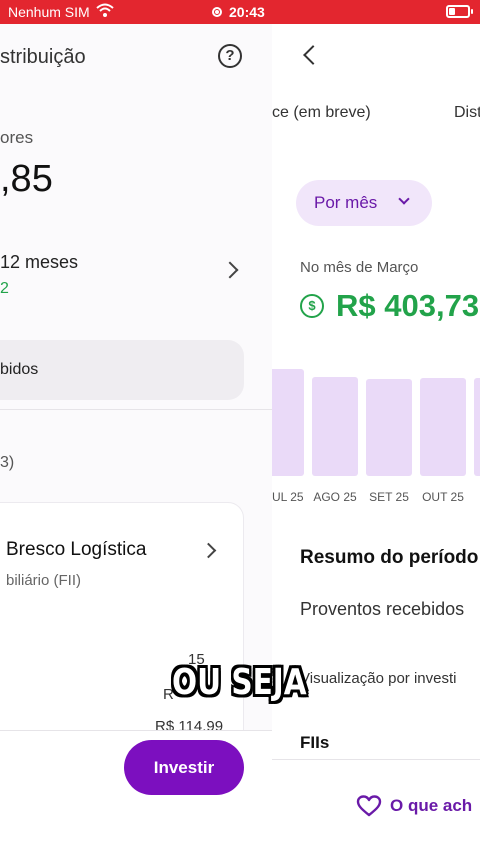 The width and height of the screenshot is (480, 854). What do you see at coordinates (49, 12) in the screenshot?
I see `carrier-label: Nenhum SIM` at bounding box center [49, 12].